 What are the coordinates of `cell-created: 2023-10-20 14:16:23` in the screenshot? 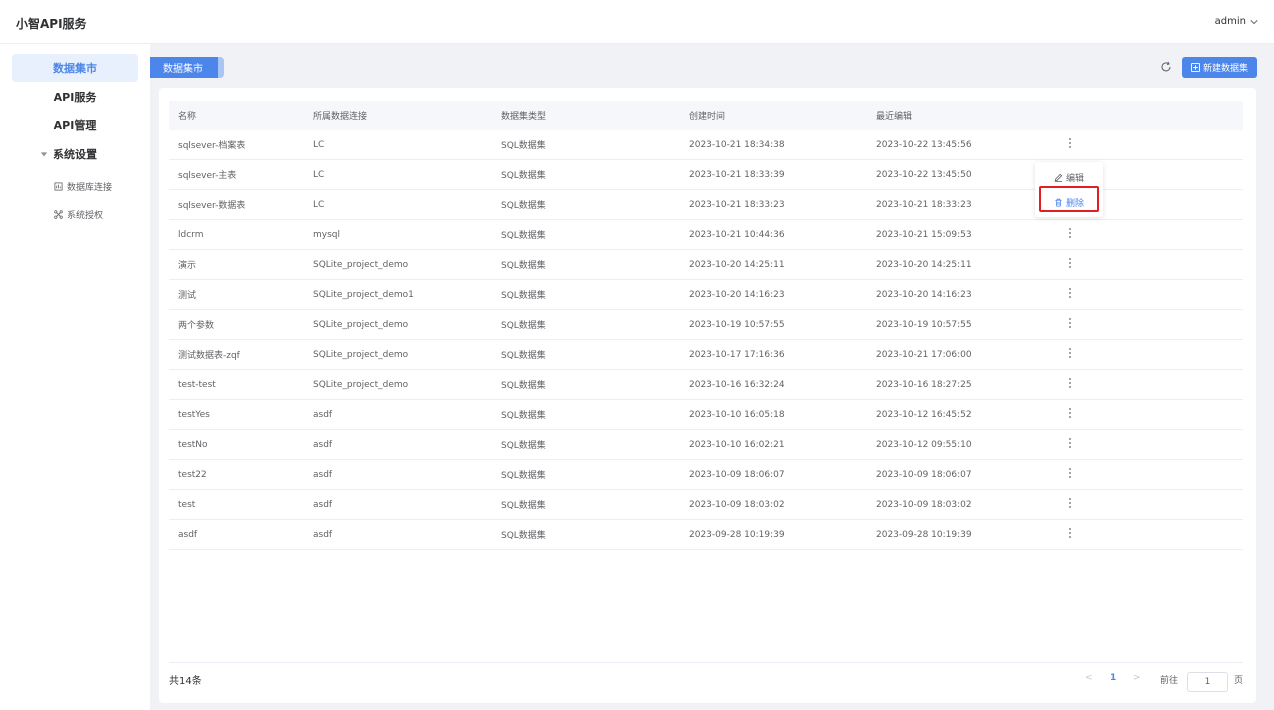 It's located at (737, 294).